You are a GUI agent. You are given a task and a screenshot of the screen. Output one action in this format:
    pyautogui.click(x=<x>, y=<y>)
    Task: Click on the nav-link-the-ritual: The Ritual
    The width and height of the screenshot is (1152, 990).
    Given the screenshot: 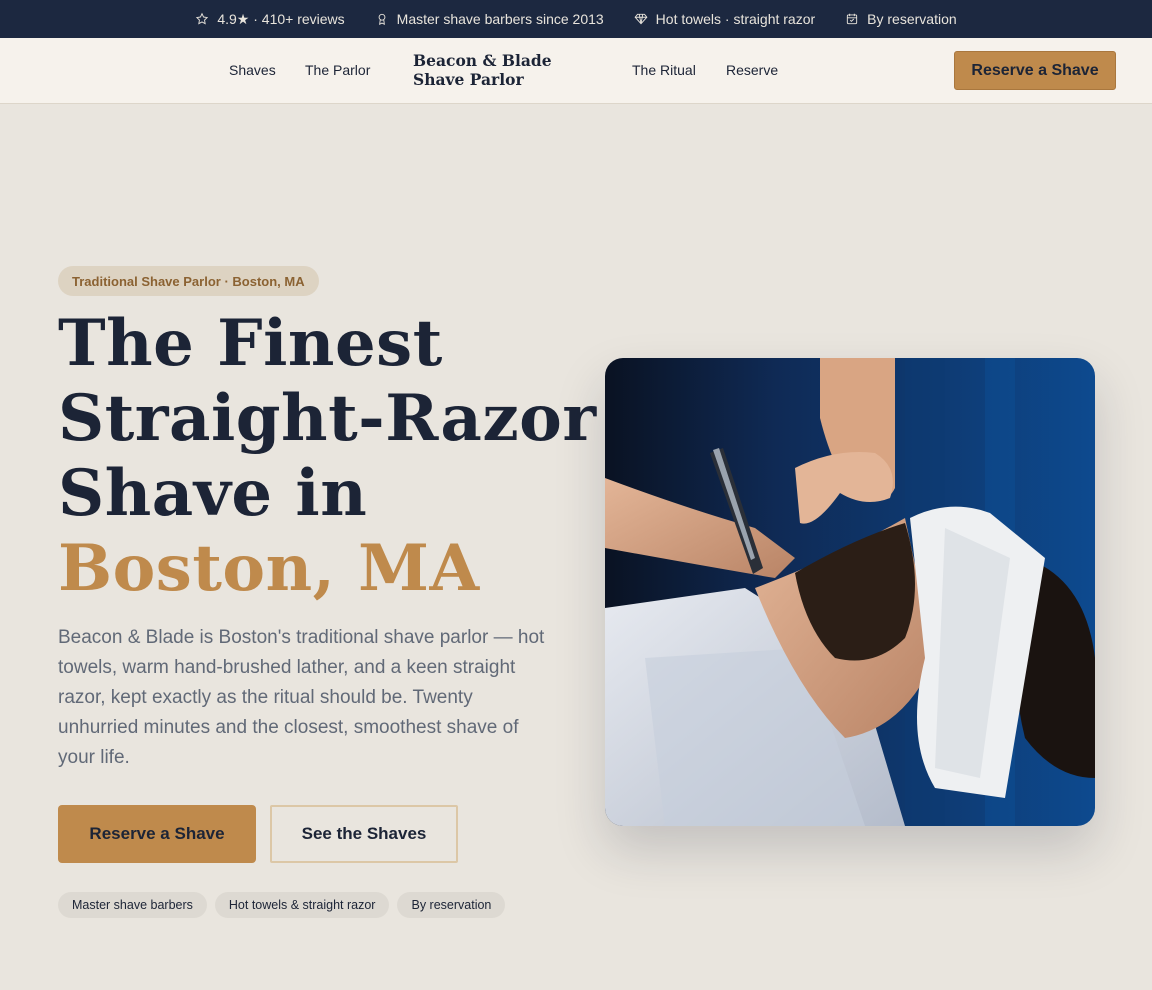 What is the action you would take?
    pyautogui.click(x=664, y=70)
    